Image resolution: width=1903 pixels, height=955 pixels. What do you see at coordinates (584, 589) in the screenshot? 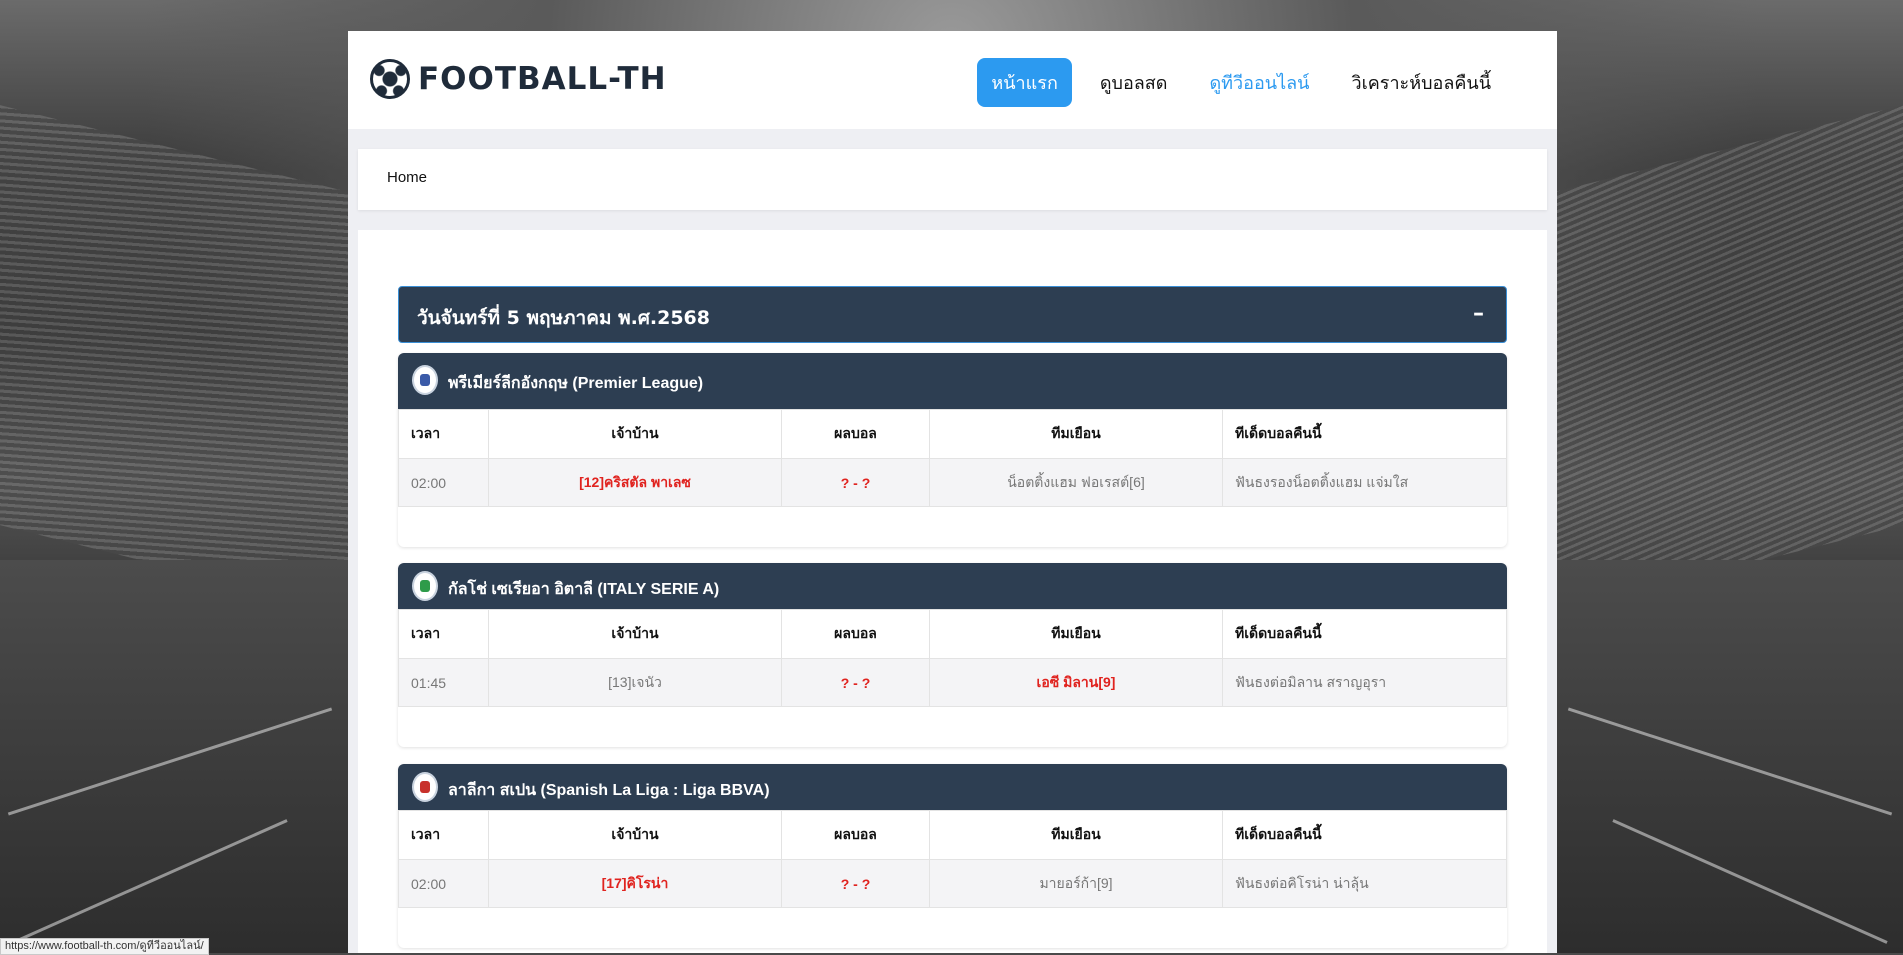
I see `league-title: กัลโช่ เซเรียอา อิตาลี (ITALY SERIE A)` at bounding box center [584, 589].